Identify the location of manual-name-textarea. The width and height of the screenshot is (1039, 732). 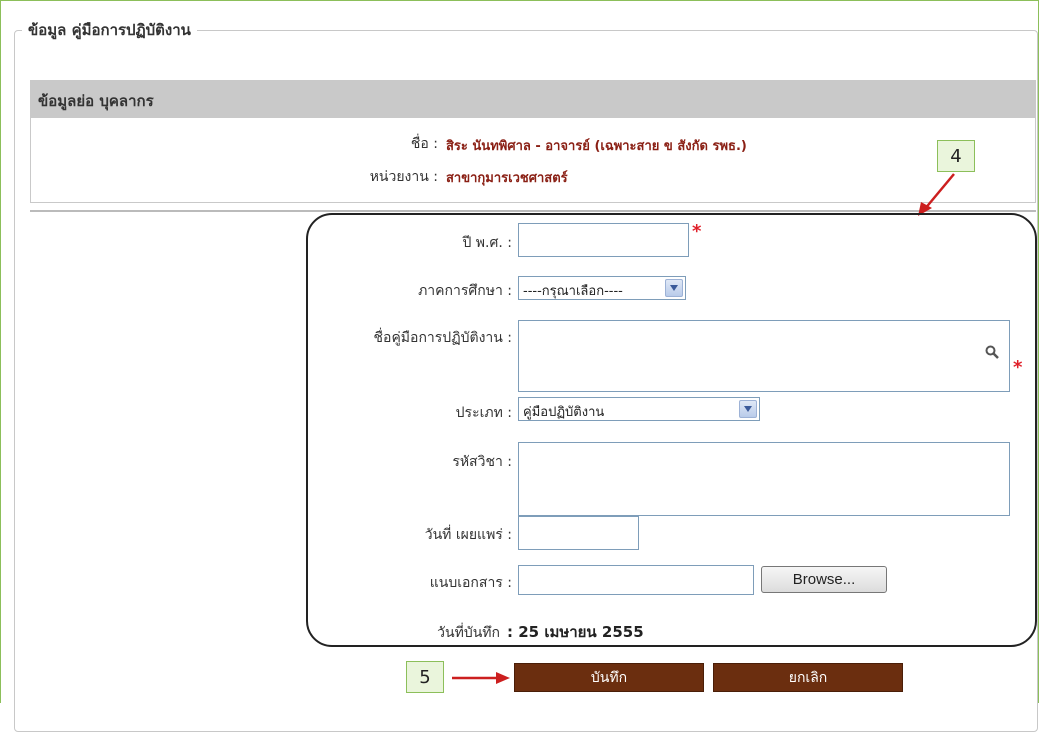
(764, 356).